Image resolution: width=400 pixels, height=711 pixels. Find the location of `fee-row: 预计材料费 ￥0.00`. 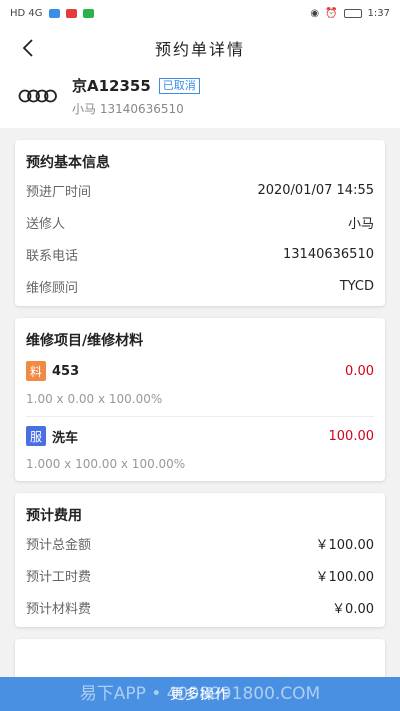

fee-row: 预计材料费 ￥0.00 is located at coordinates (200, 607).